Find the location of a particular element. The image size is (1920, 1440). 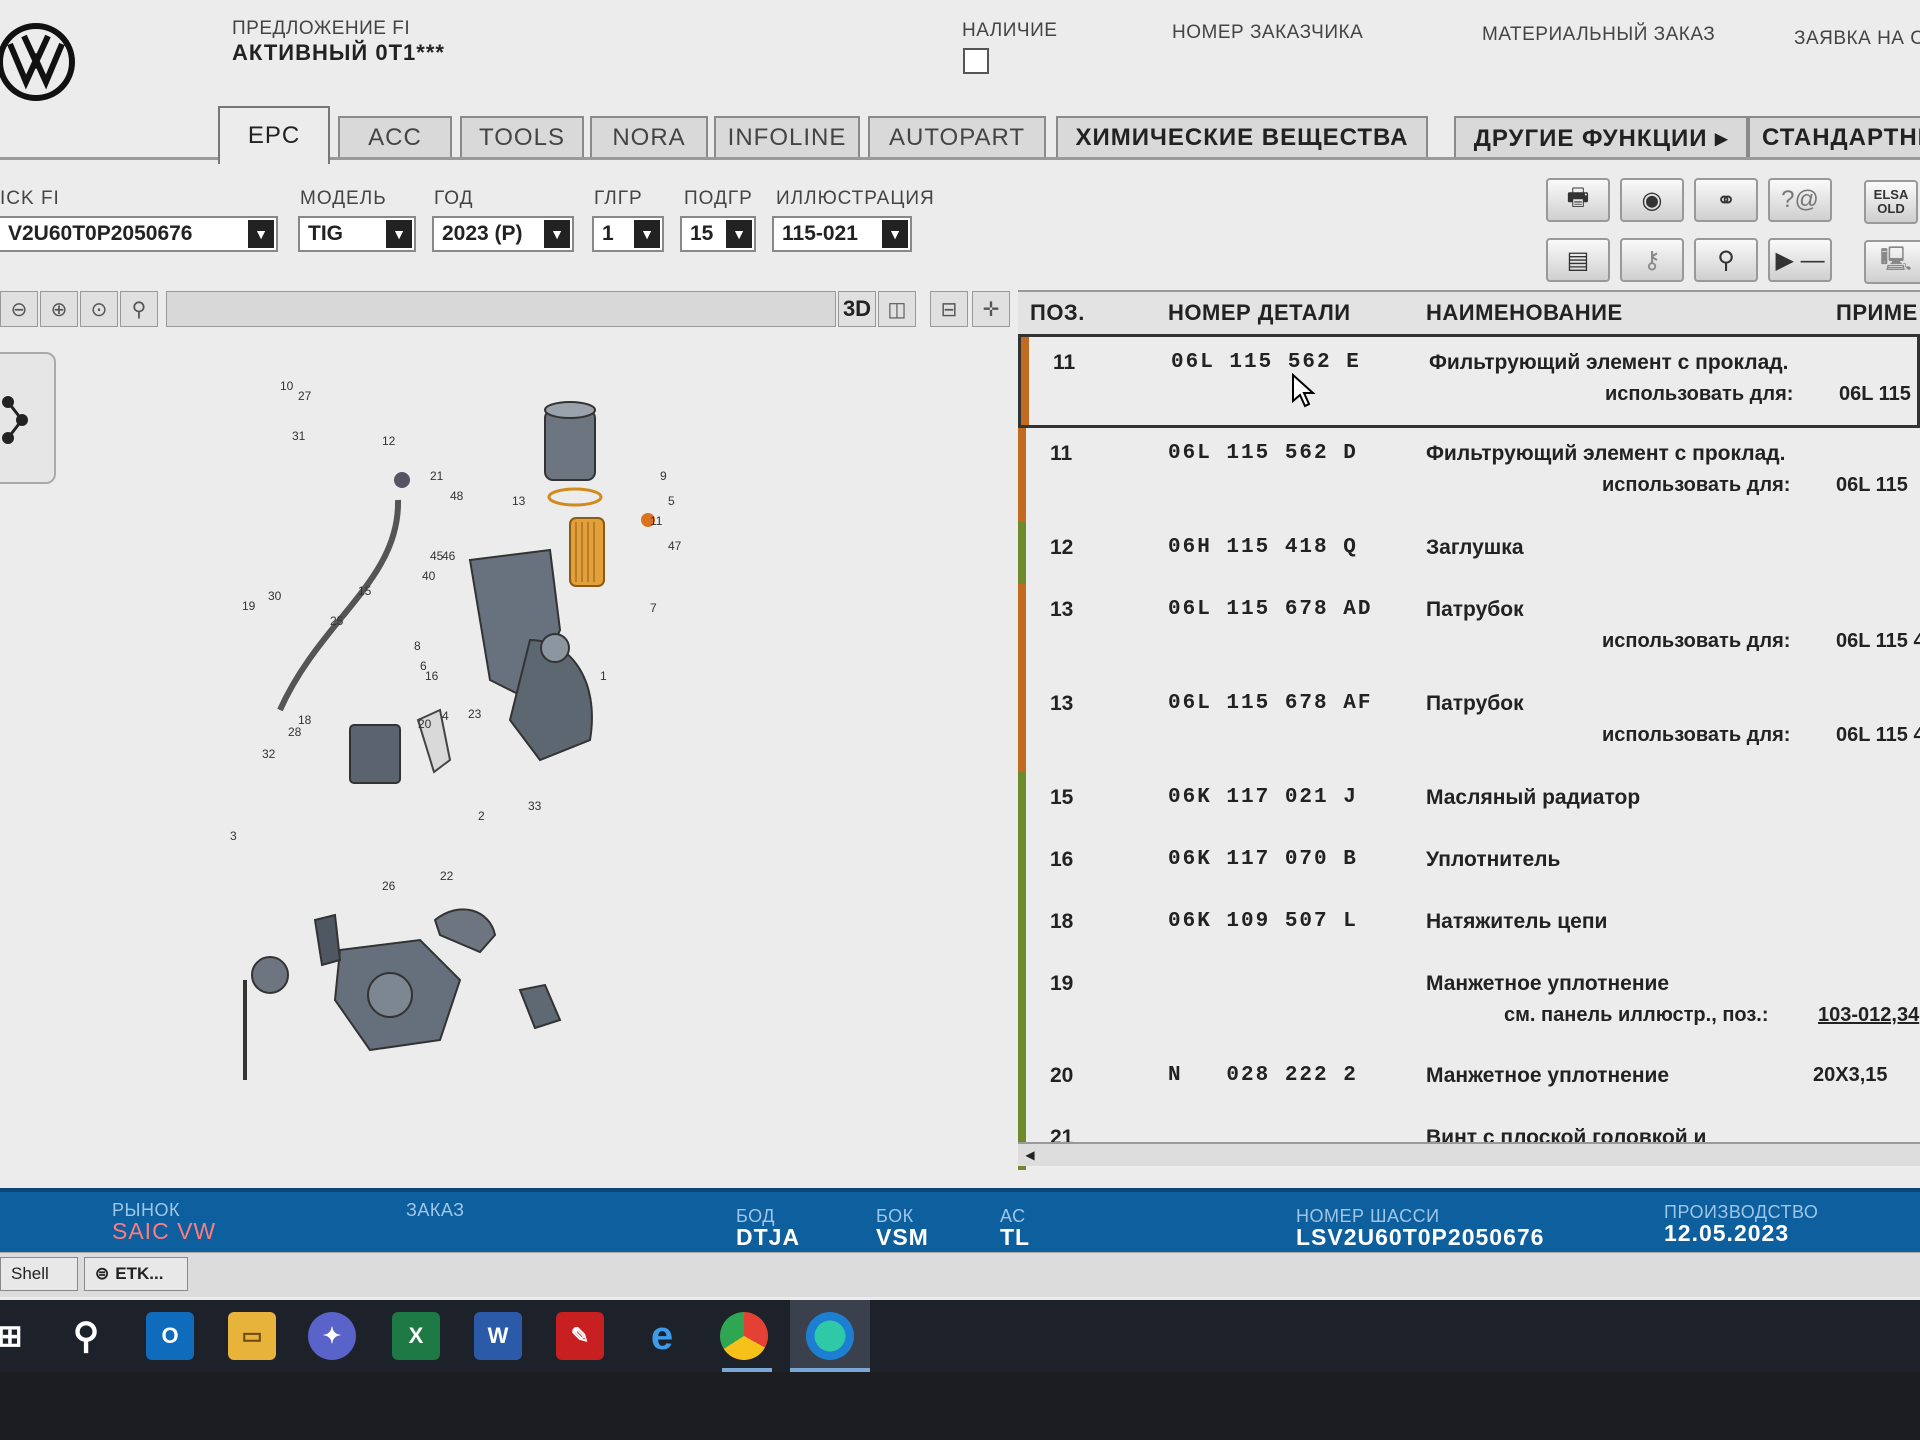

print-button: 🖶 is located at coordinates (1578, 200).